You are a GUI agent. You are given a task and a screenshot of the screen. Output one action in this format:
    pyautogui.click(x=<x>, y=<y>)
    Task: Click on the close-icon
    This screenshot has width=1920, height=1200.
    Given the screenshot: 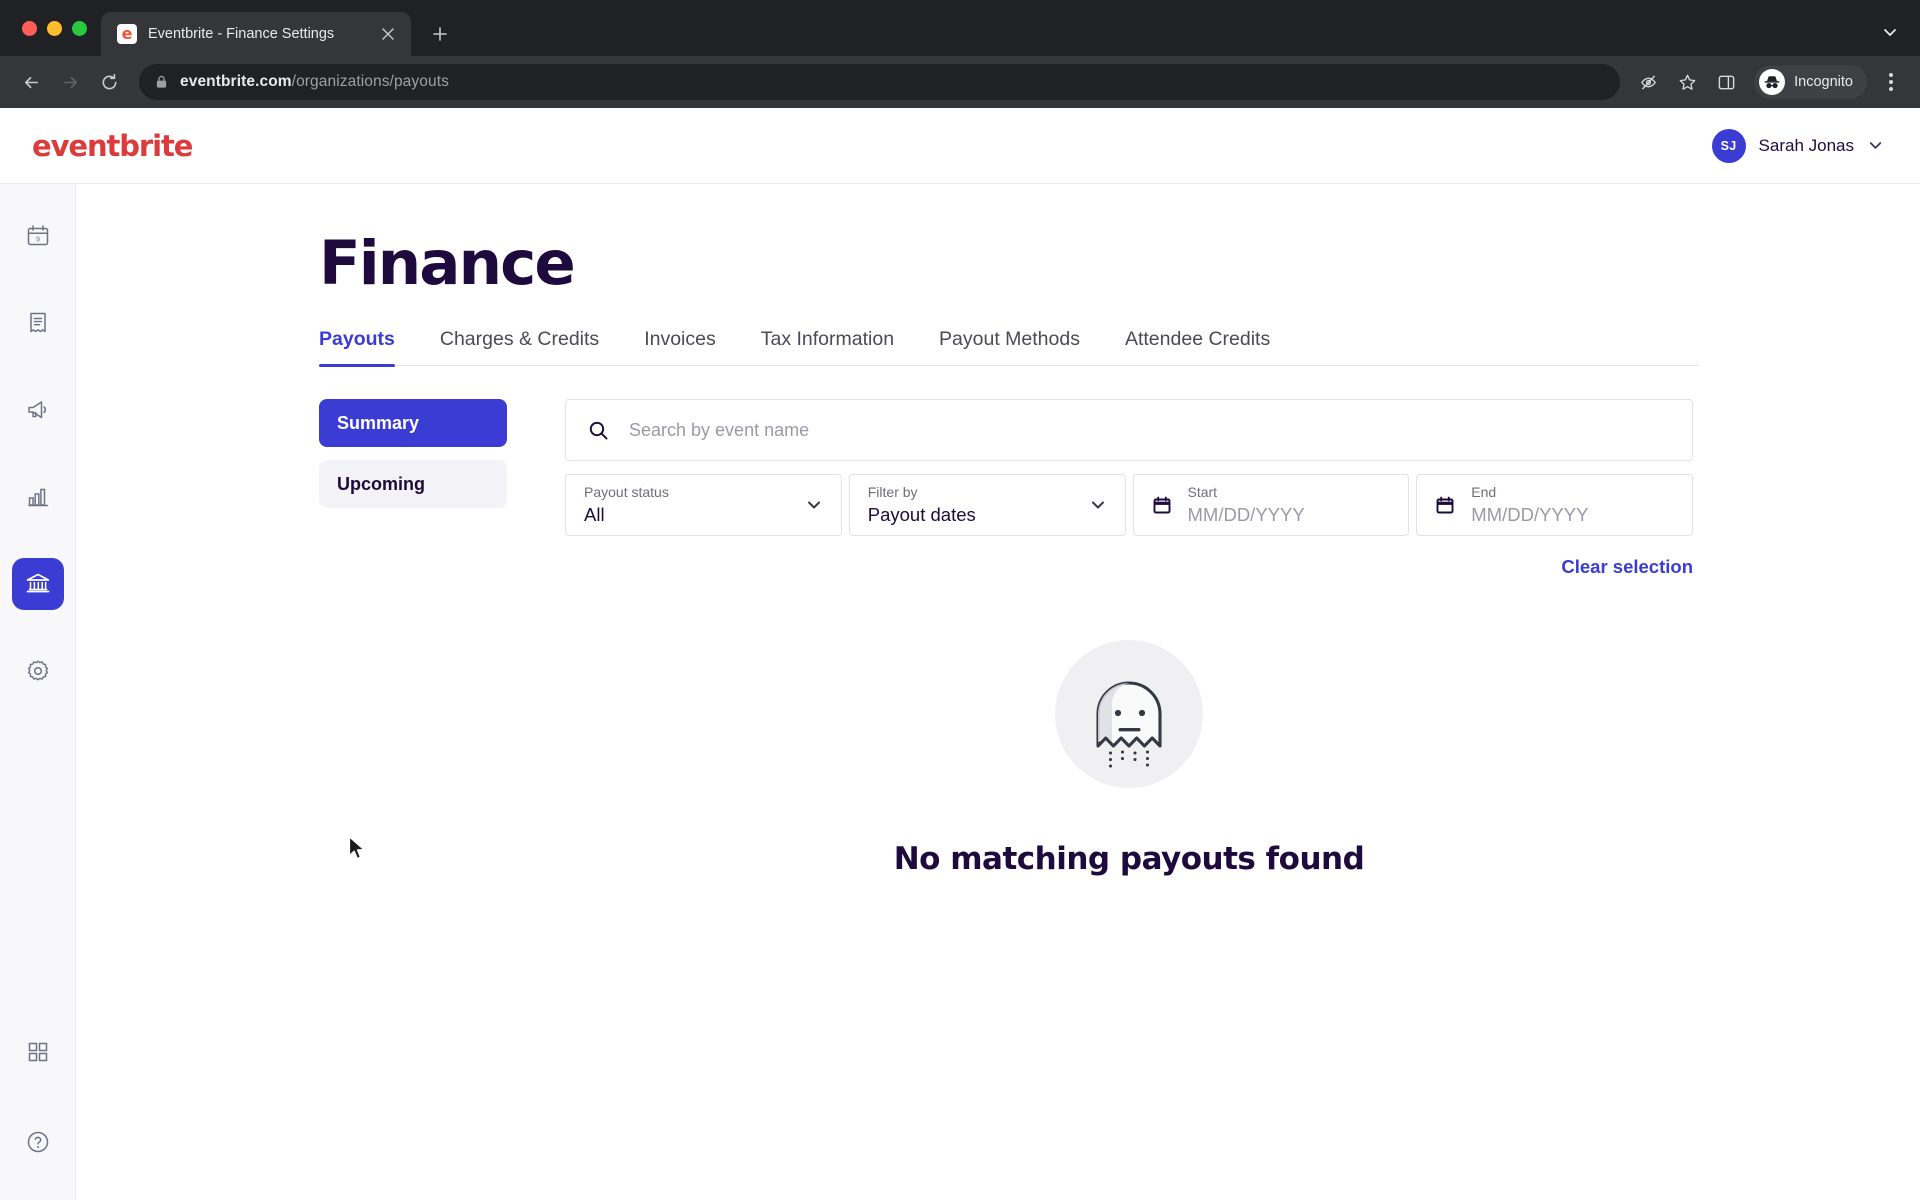 What is the action you would take?
    pyautogui.click(x=388, y=34)
    